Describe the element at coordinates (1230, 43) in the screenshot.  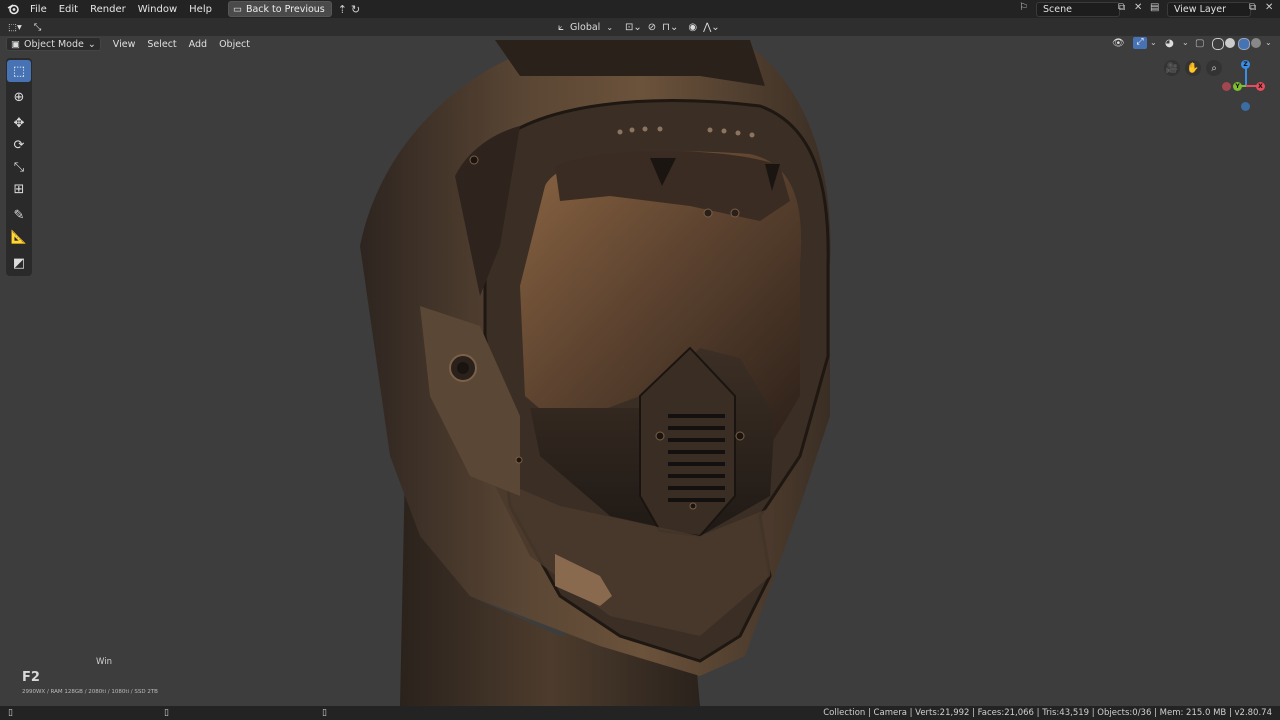
I see `solid-shading-icon` at that location.